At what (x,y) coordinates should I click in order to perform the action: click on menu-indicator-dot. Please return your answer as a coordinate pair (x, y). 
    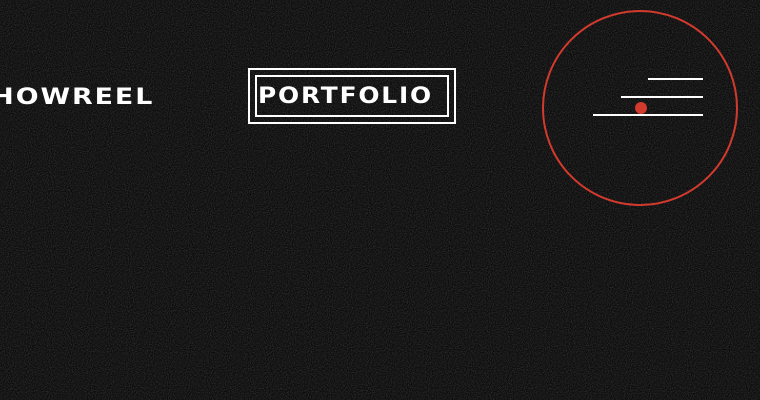
    Looking at the image, I should click on (641, 108).